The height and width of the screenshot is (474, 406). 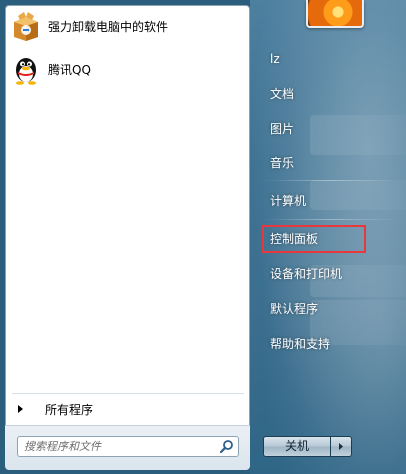 What do you see at coordinates (314, 239) in the screenshot?
I see `highlight-box` at bounding box center [314, 239].